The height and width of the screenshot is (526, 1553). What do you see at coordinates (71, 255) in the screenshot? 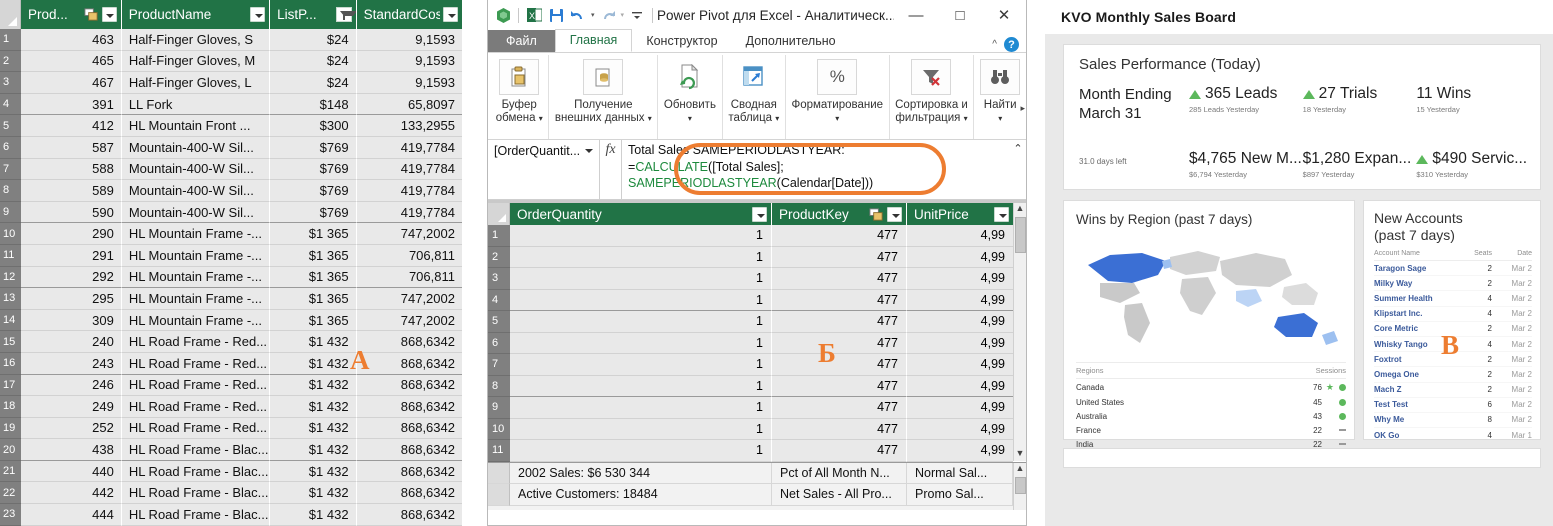
I see `cell-productkey: 291` at bounding box center [71, 255].